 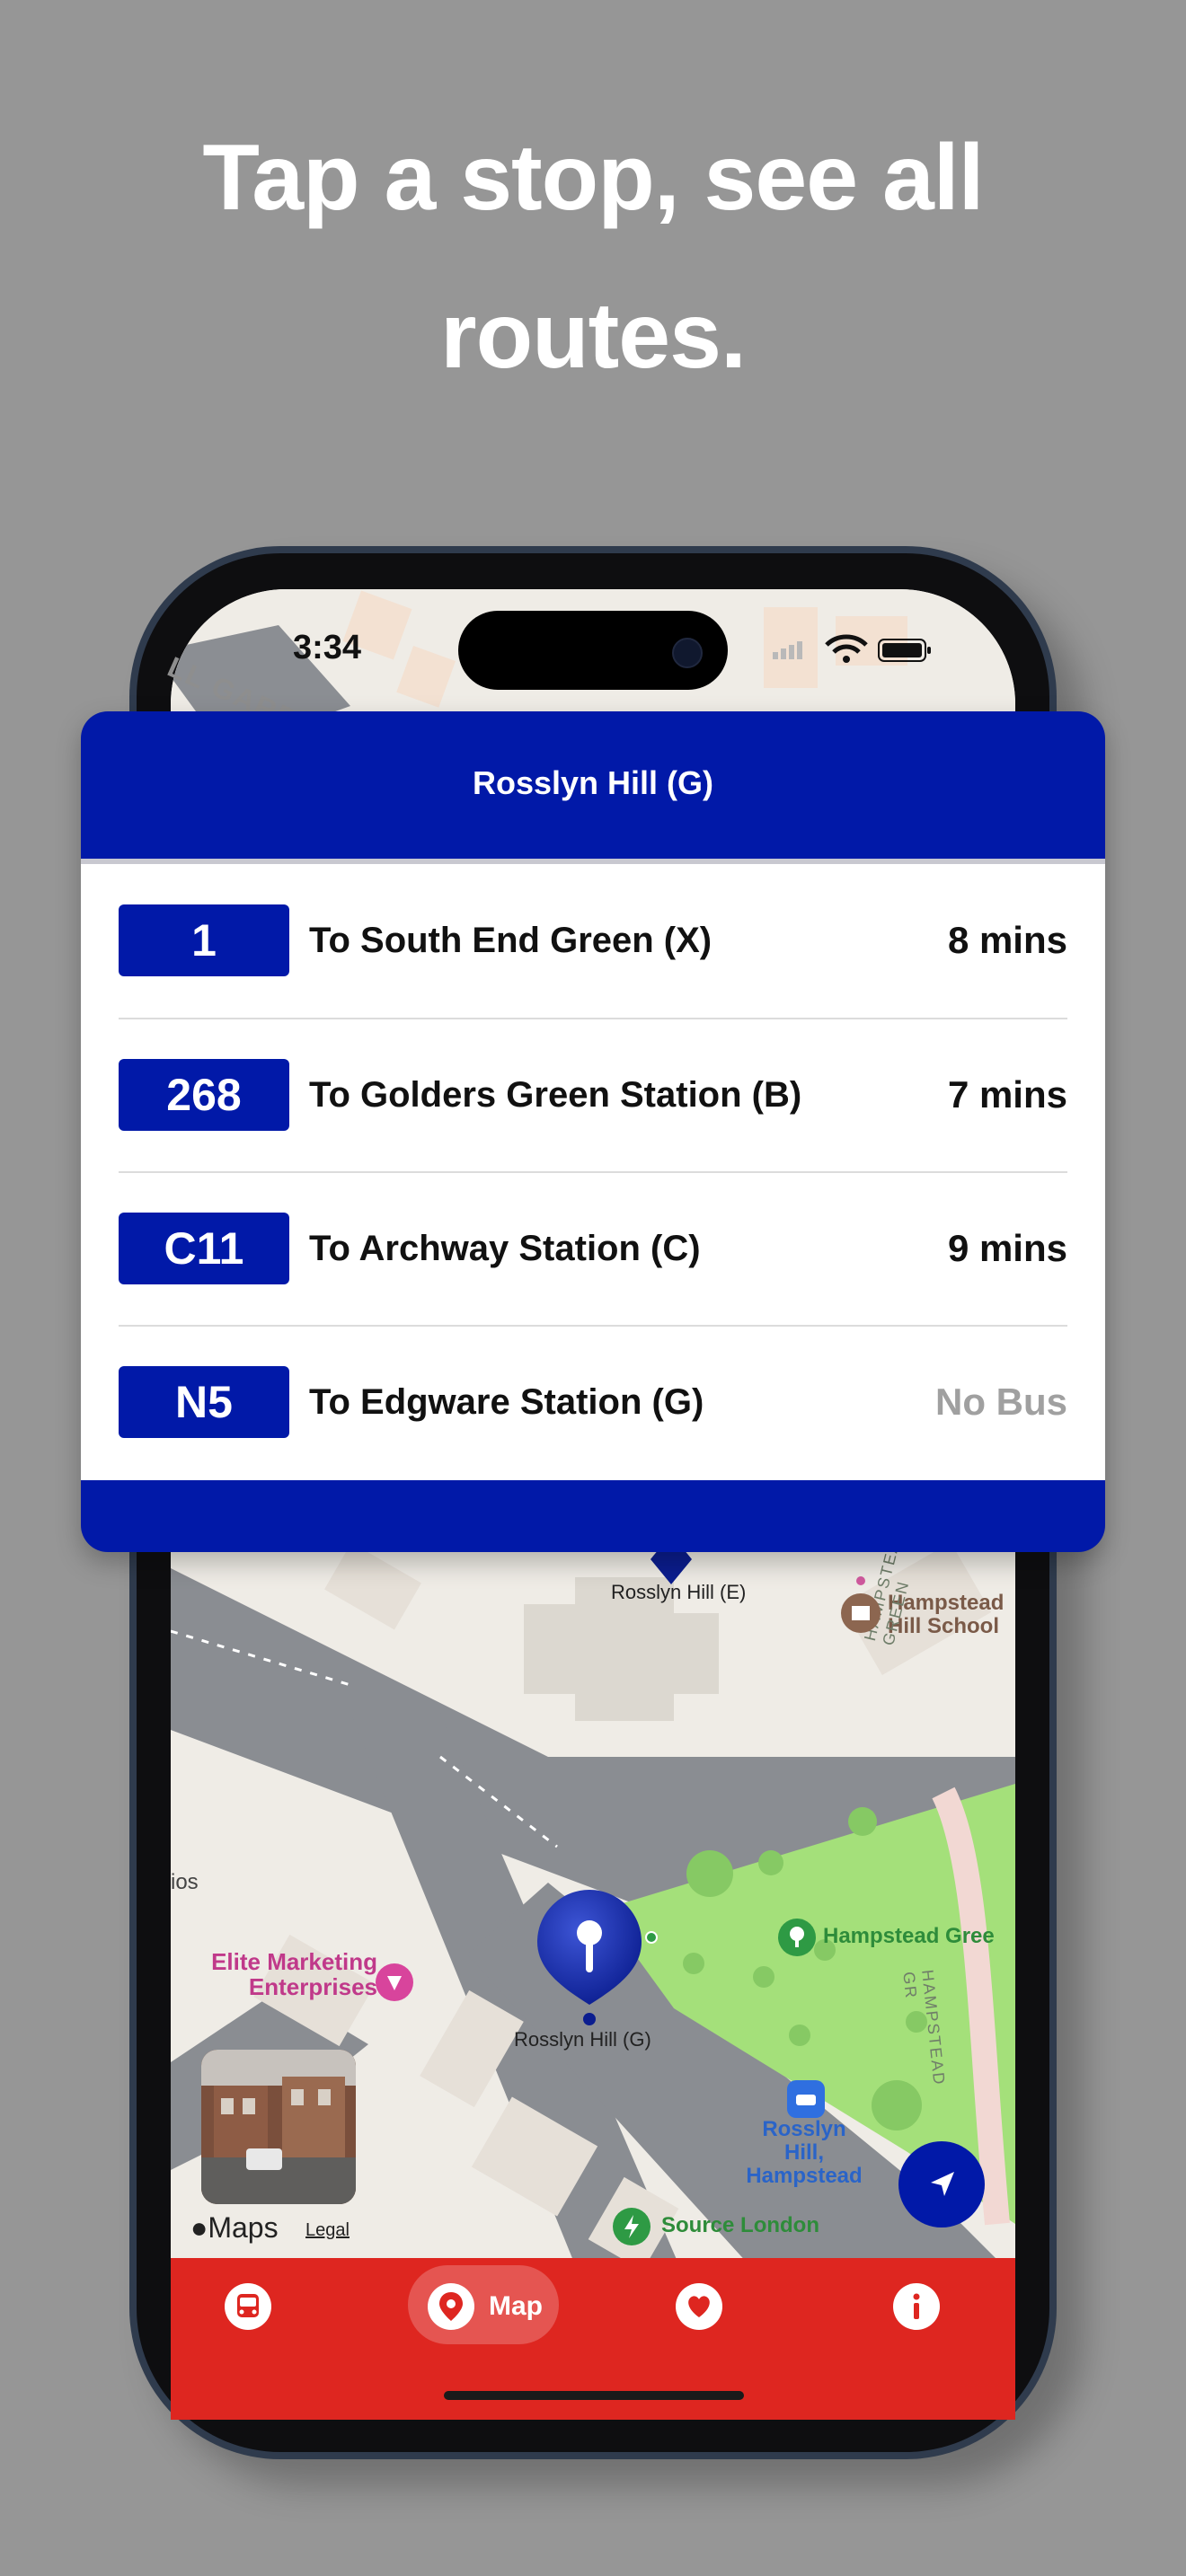 I want to click on route-eta: 7 mins, so click(x=1007, y=1094).